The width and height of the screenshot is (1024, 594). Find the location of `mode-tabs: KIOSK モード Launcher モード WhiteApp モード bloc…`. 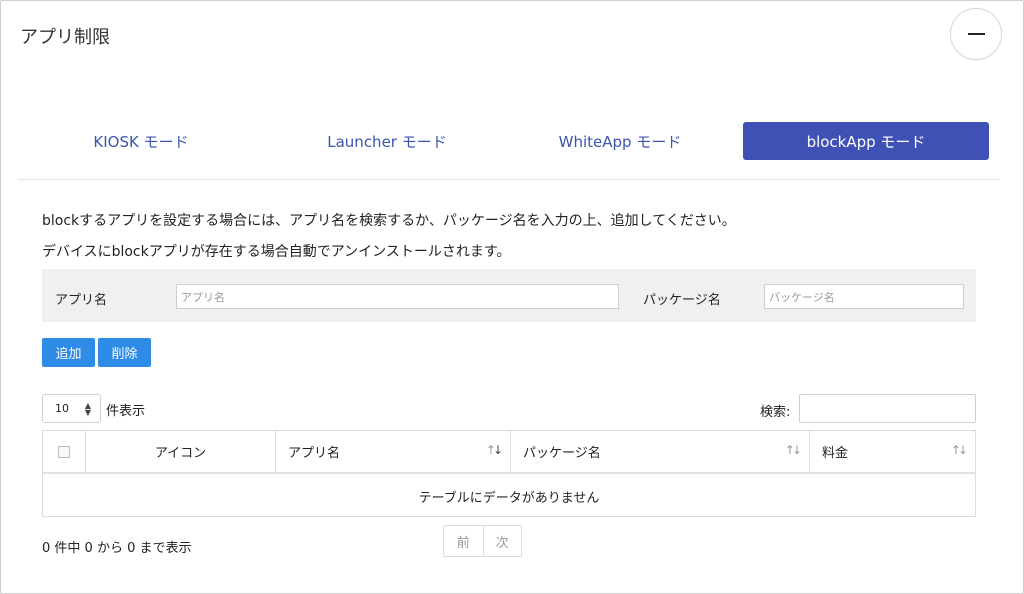

mode-tabs: KIOSK モード Launcher モード WhiteApp モード bloc… is located at coordinates (509, 141).